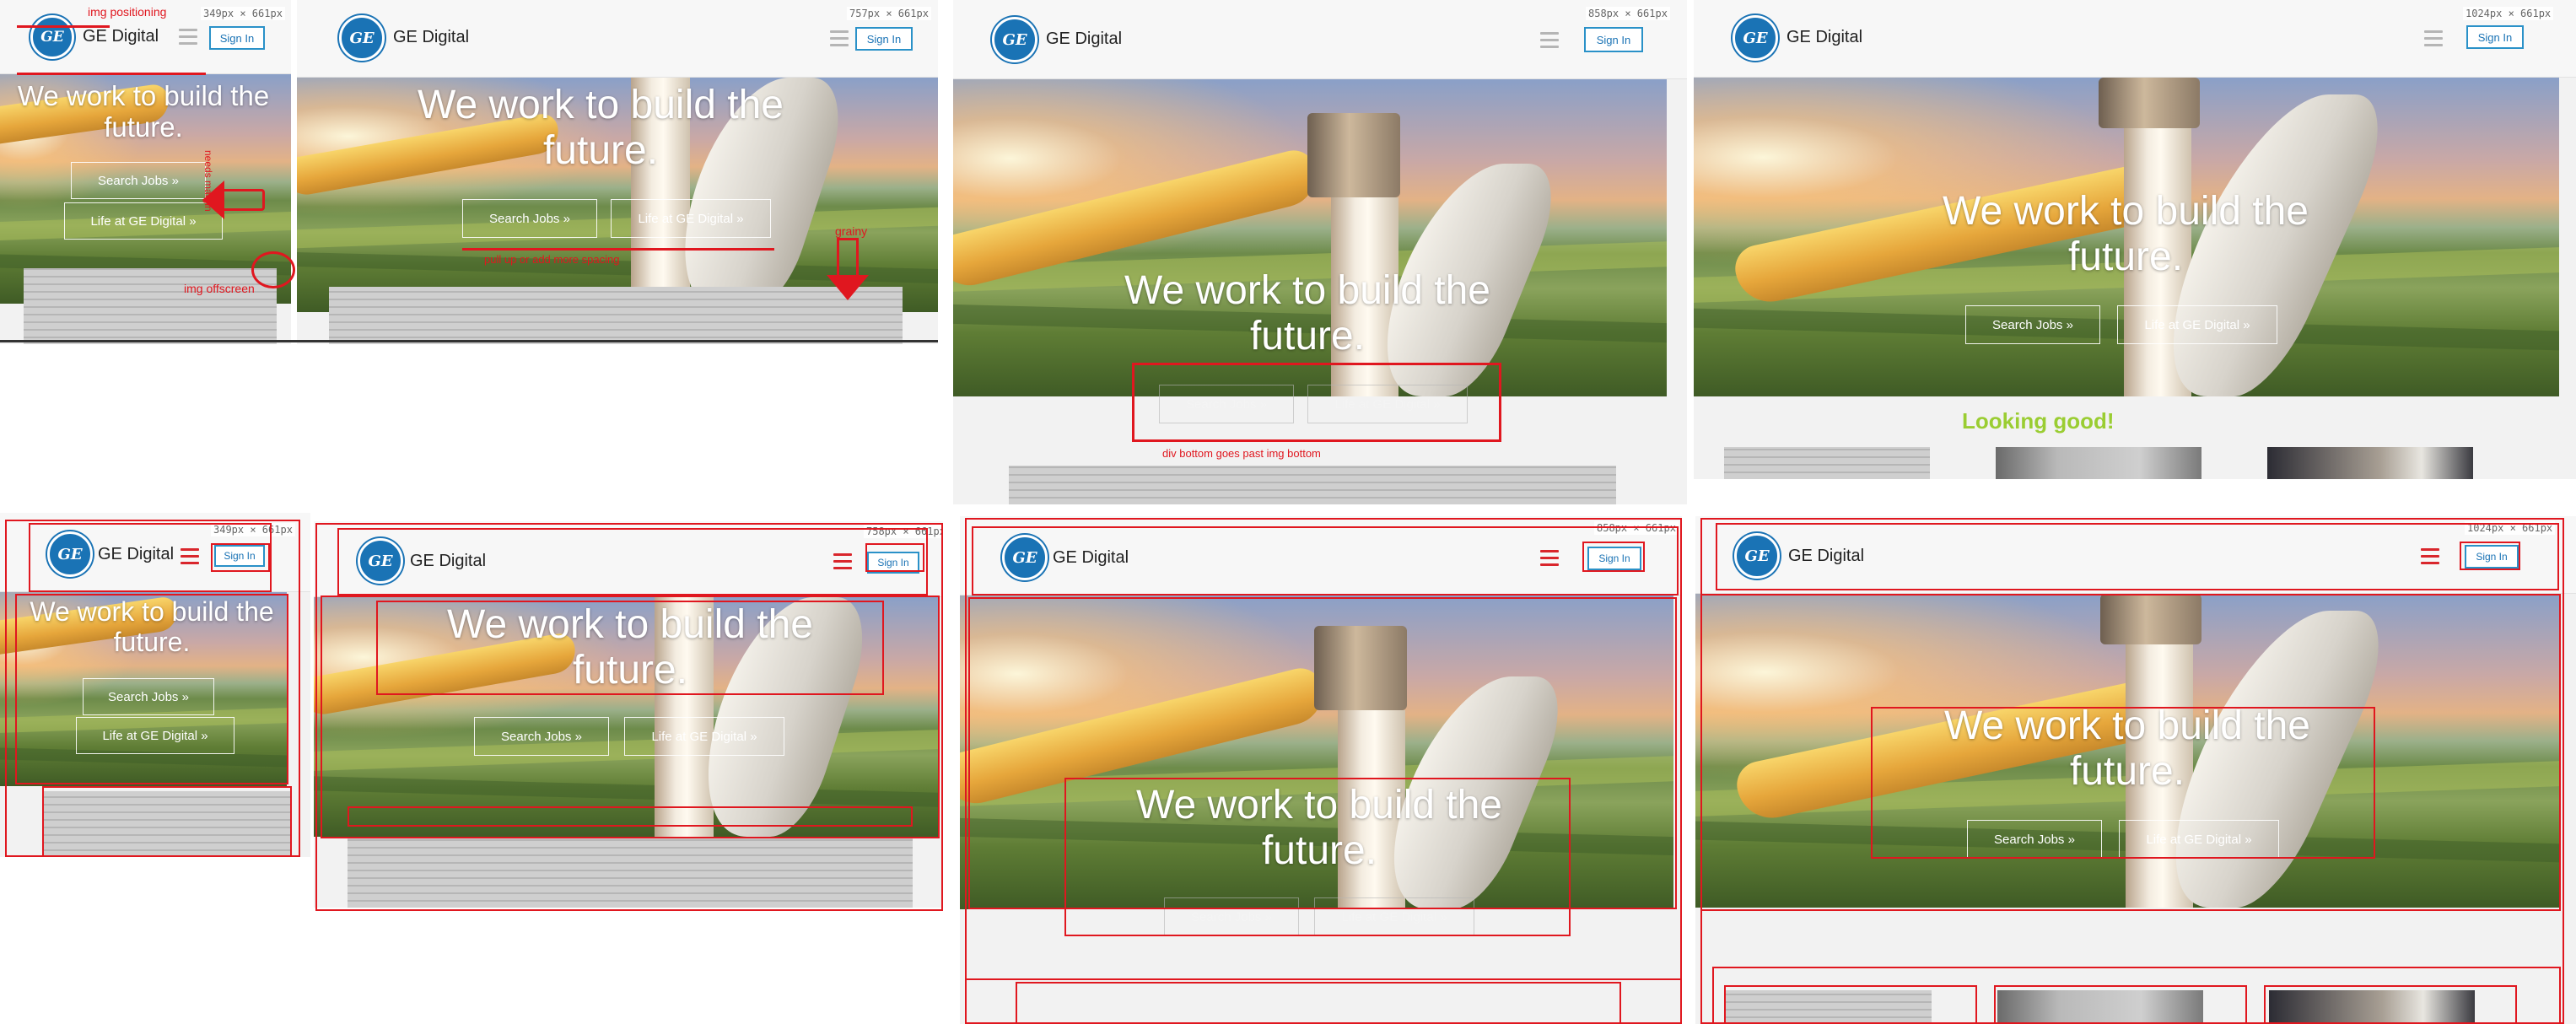  What do you see at coordinates (2098, 463) in the screenshot?
I see `logo-wall-photo` at bounding box center [2098, 463].